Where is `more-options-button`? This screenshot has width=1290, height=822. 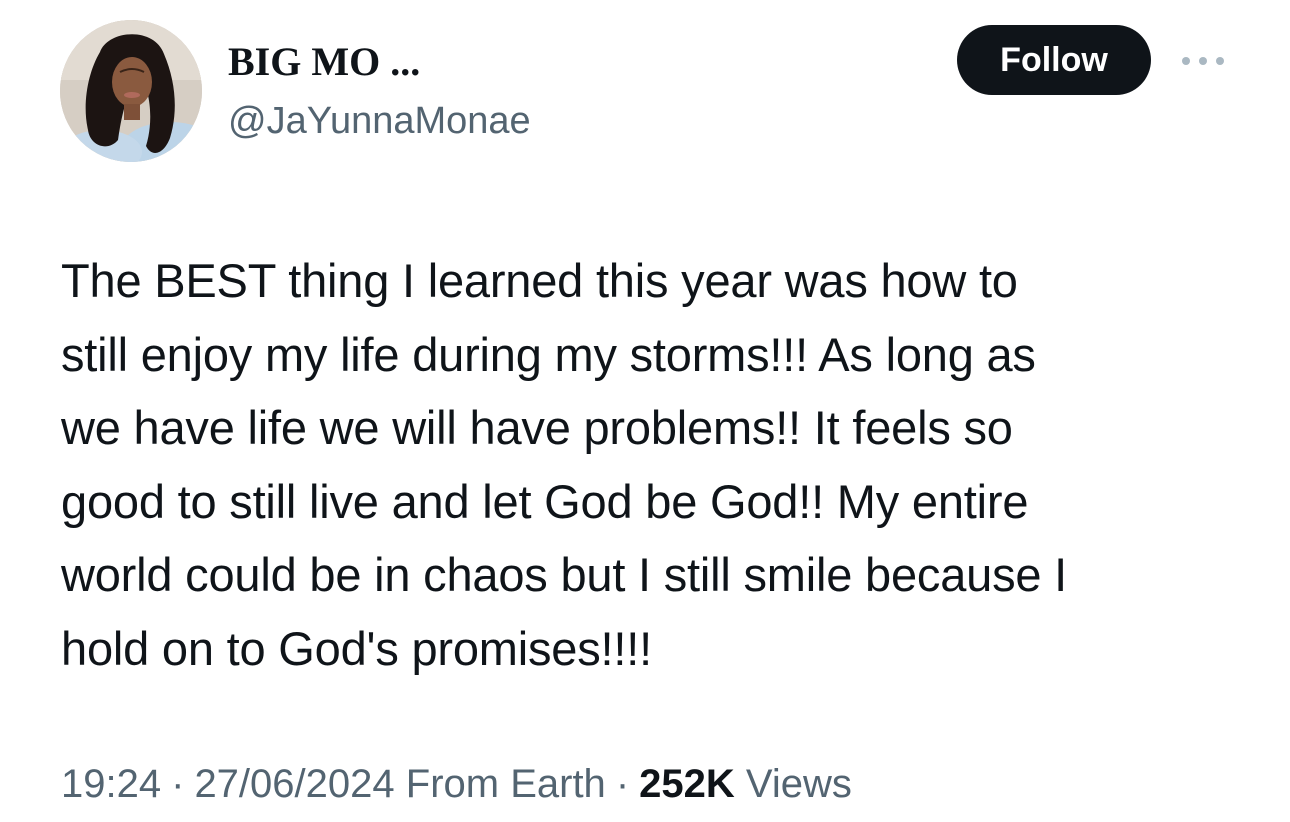 more-options-button is located at coordinates (1203, 61).